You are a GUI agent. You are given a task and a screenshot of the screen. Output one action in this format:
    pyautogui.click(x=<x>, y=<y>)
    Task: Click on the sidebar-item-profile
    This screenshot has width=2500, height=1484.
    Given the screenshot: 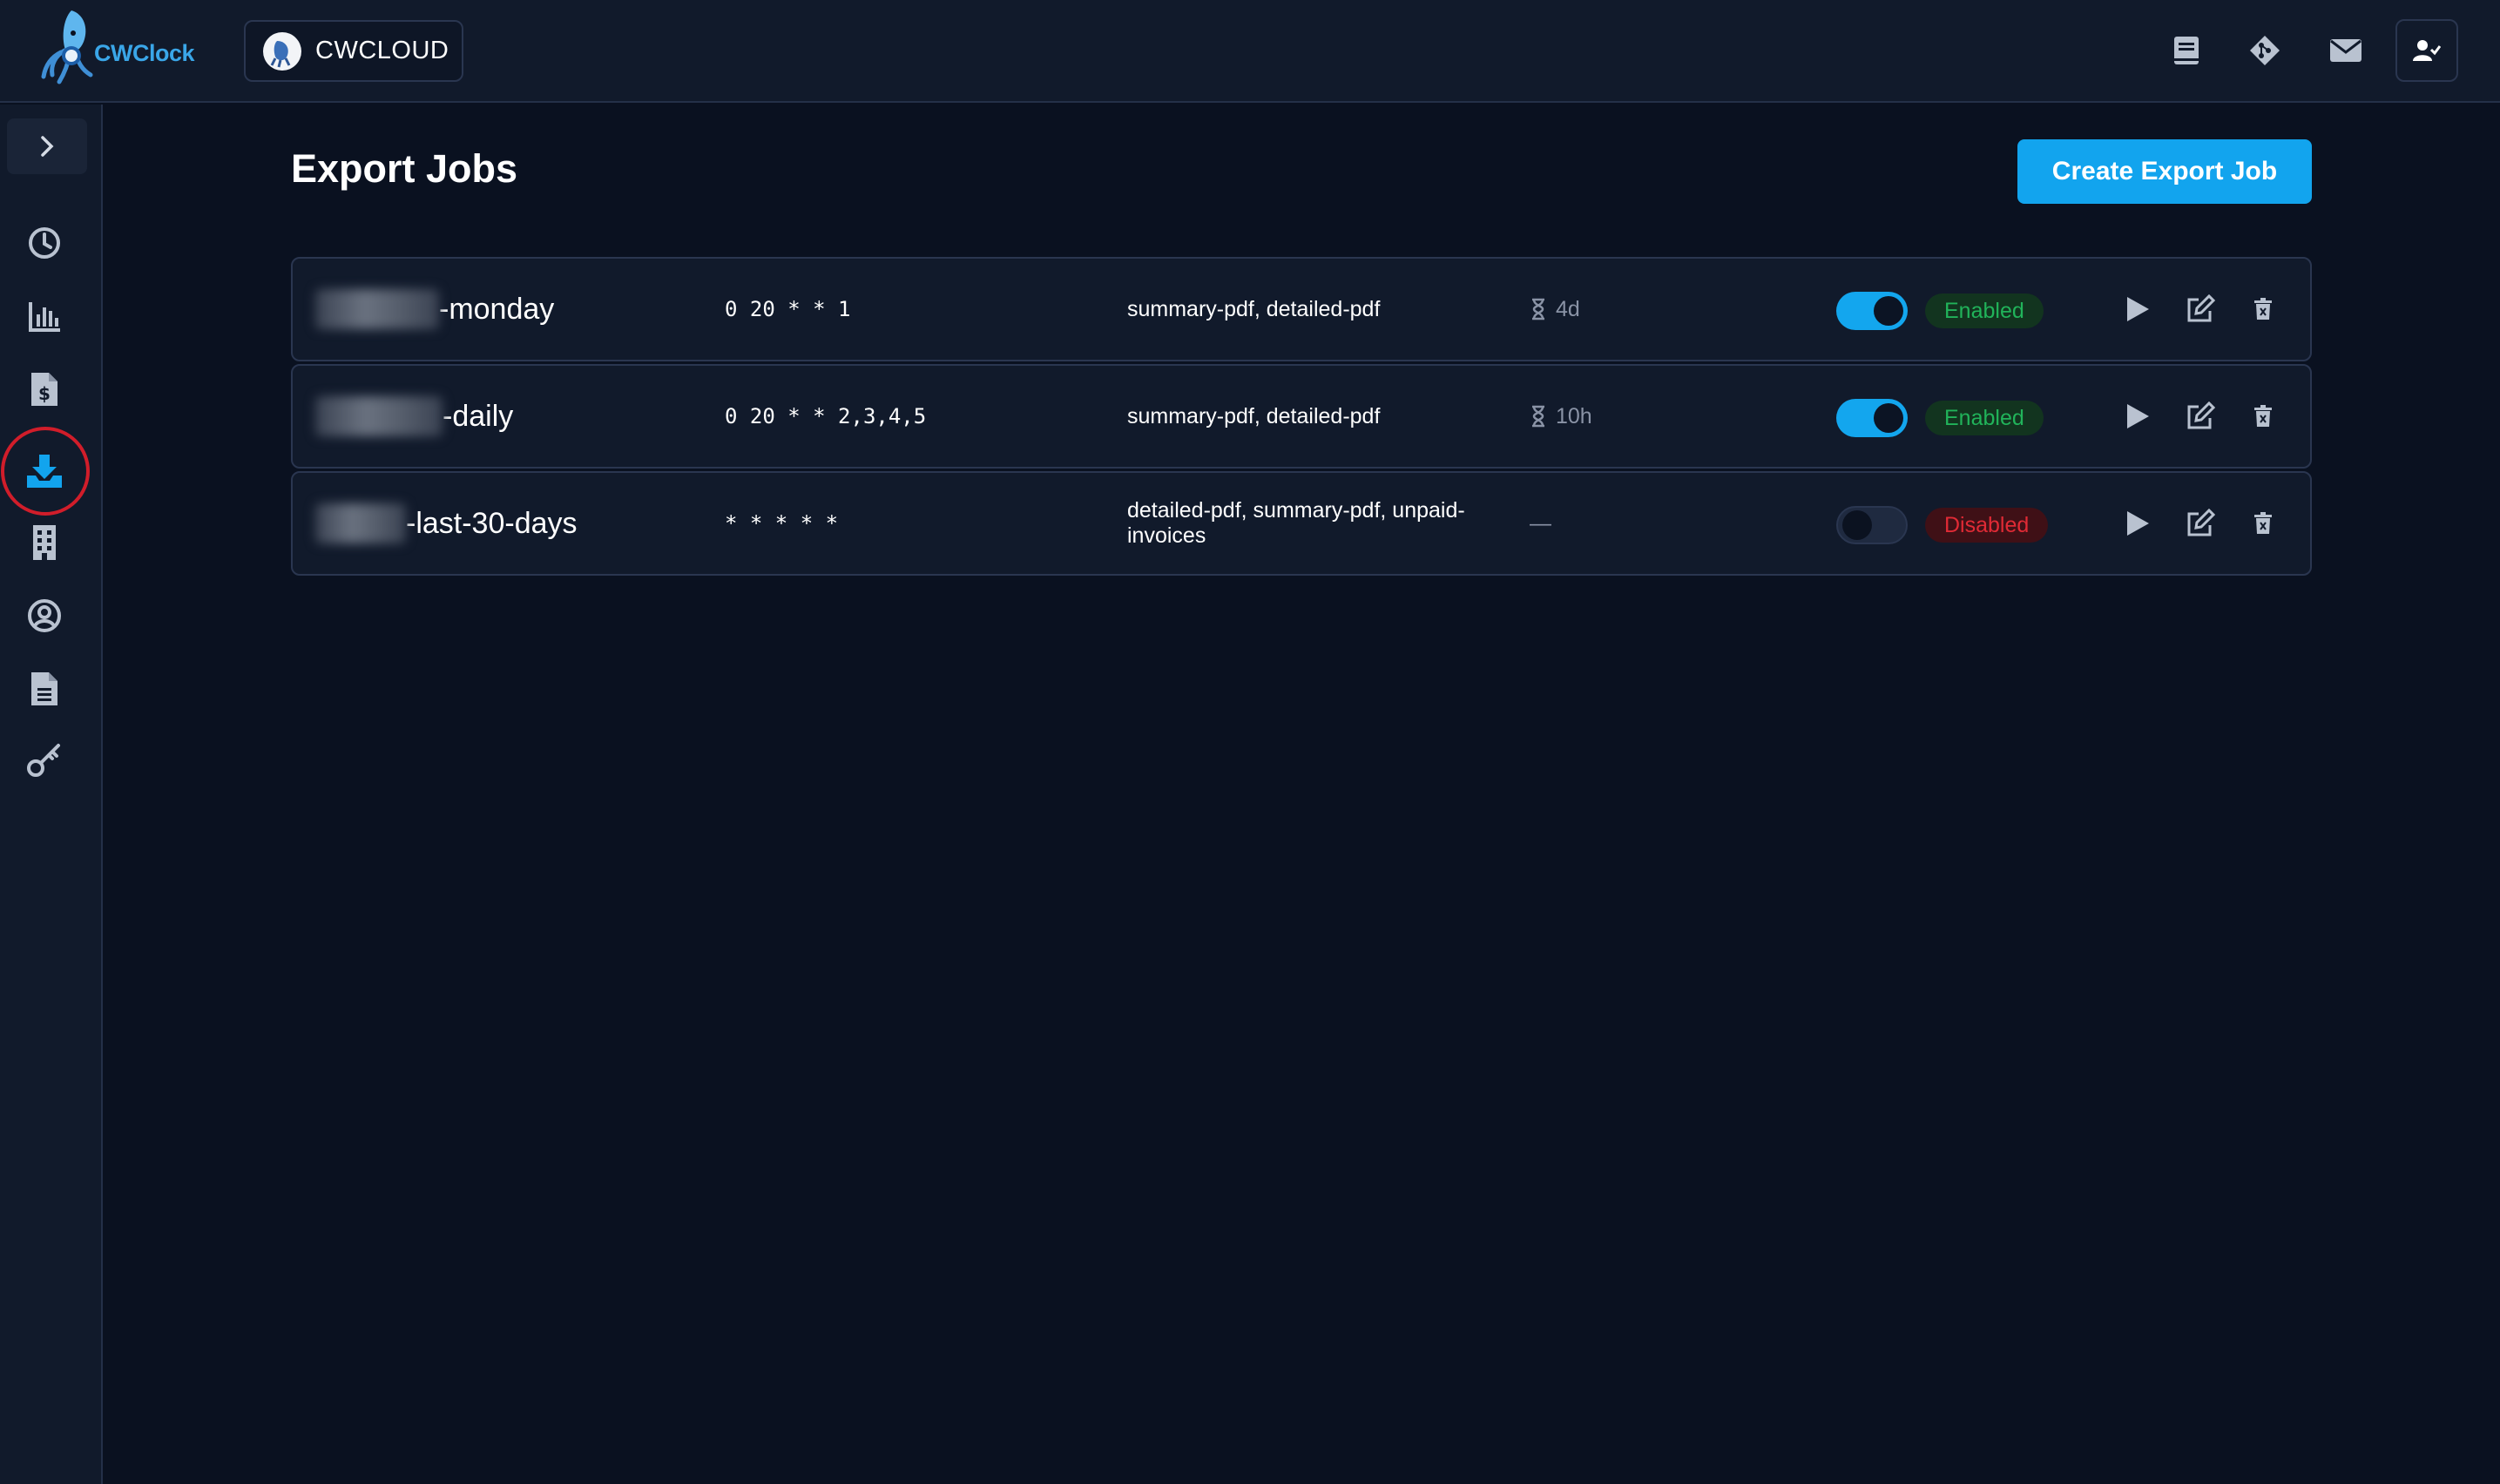 What is the action you would take?
    pyautogui.click(x=44, y=616)
    